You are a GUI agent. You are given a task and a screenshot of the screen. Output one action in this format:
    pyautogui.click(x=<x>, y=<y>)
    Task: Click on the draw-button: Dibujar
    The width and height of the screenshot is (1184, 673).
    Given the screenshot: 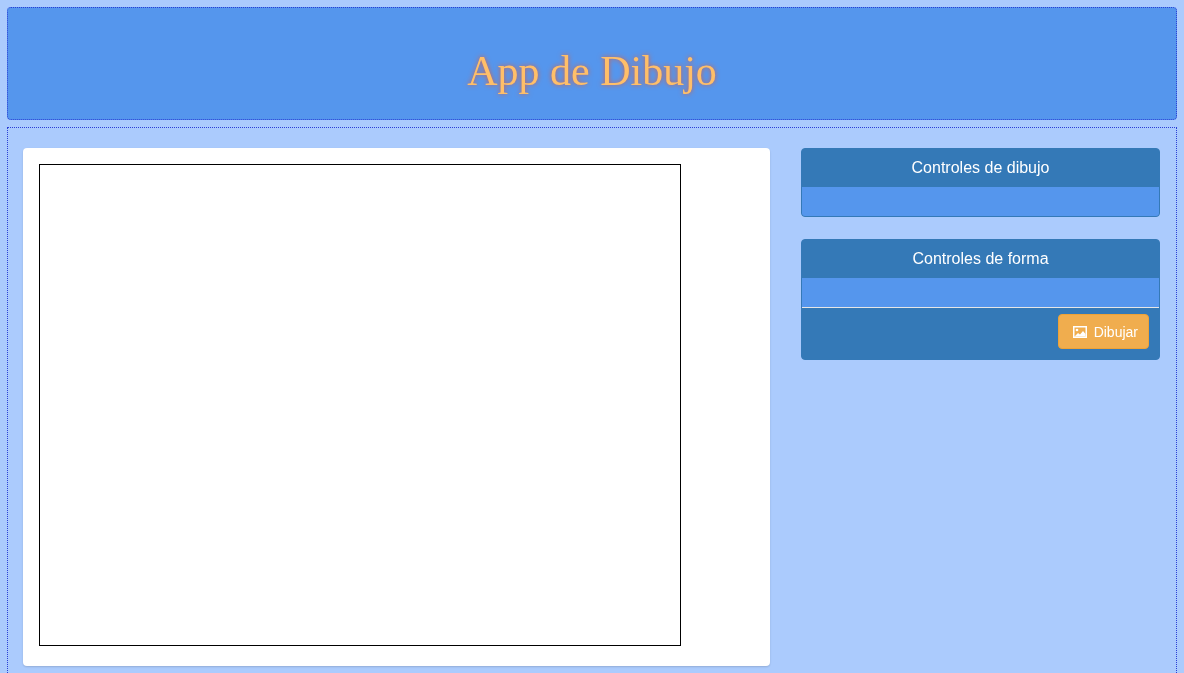 What is the action you would take?
    pyautogui.click(x=1103, y=331)
    